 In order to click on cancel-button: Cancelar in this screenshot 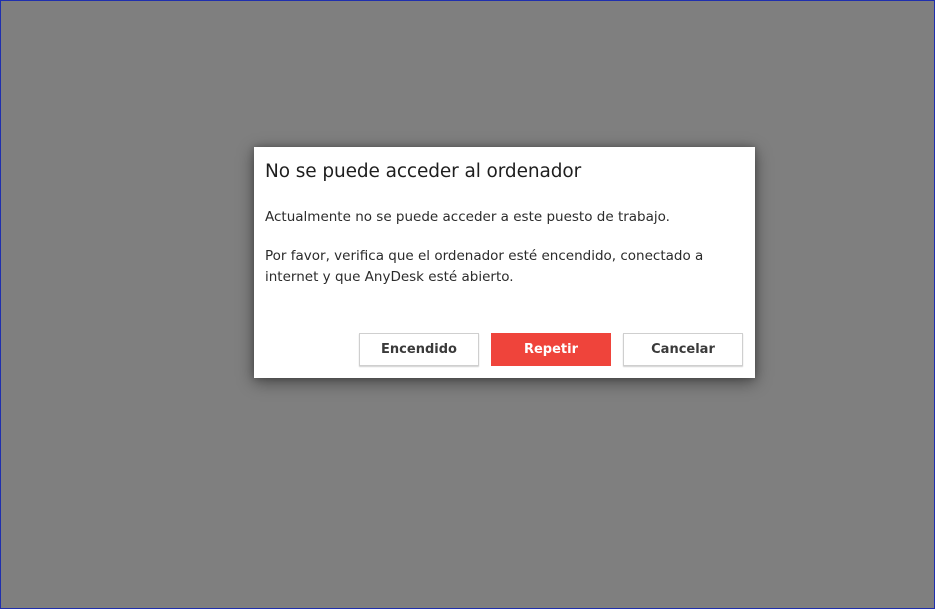, I will do `click(683, 349)`.